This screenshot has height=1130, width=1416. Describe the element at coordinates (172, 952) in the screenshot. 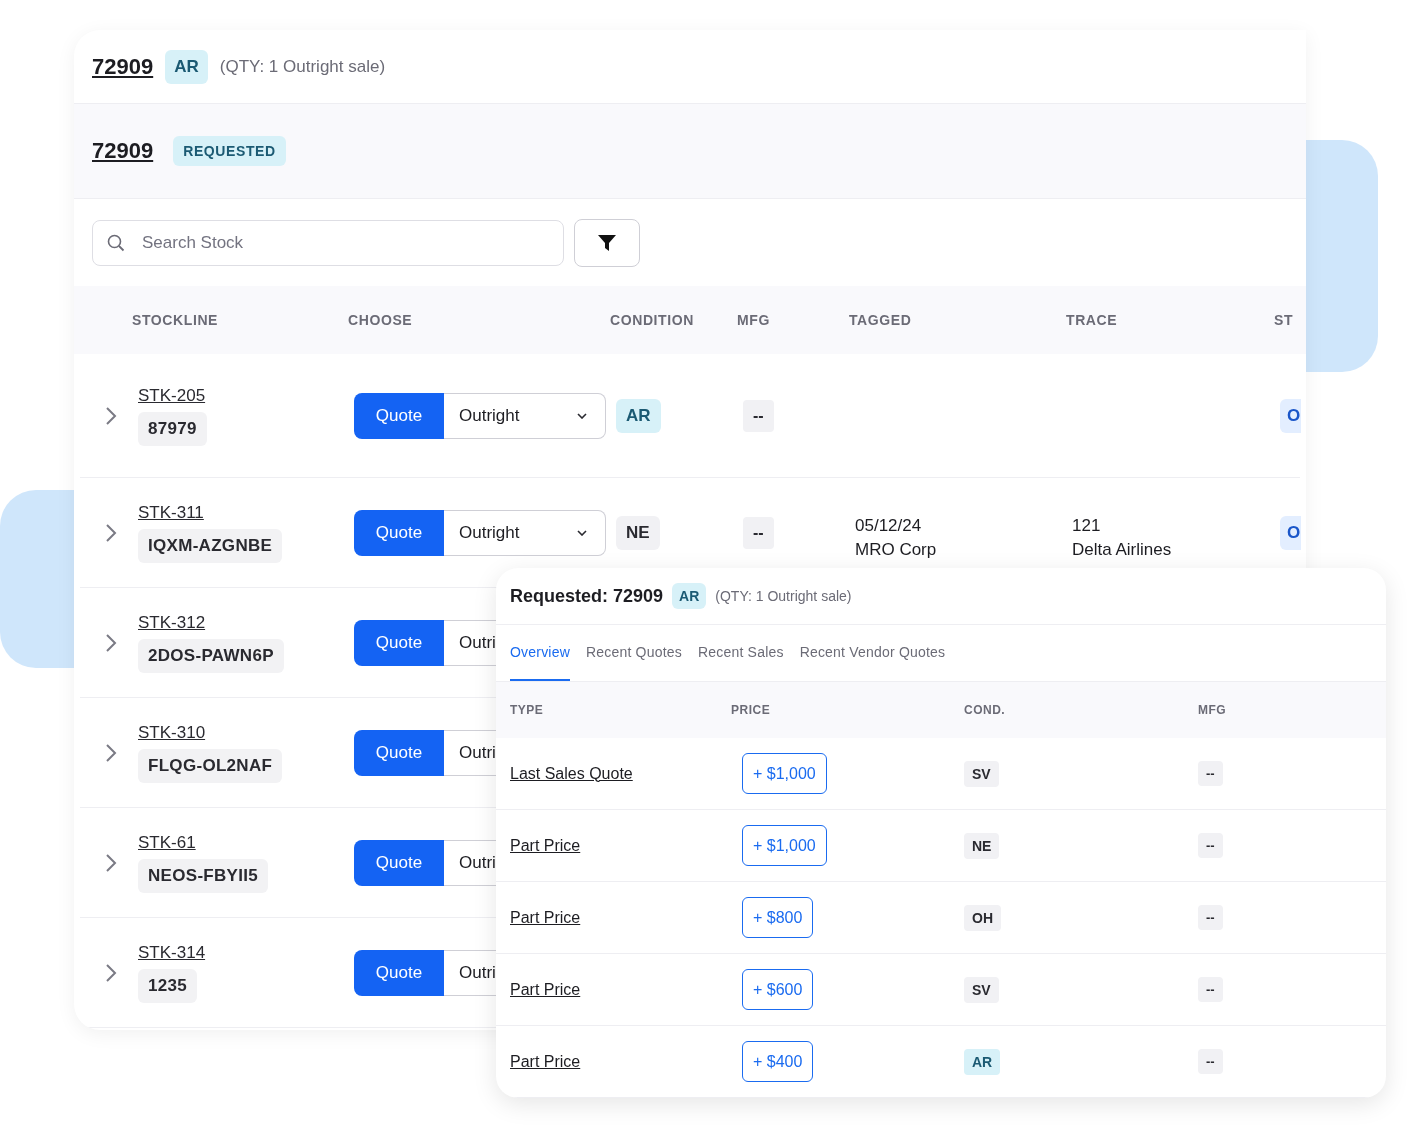

I see `stockline-link: STK-314` at that location.